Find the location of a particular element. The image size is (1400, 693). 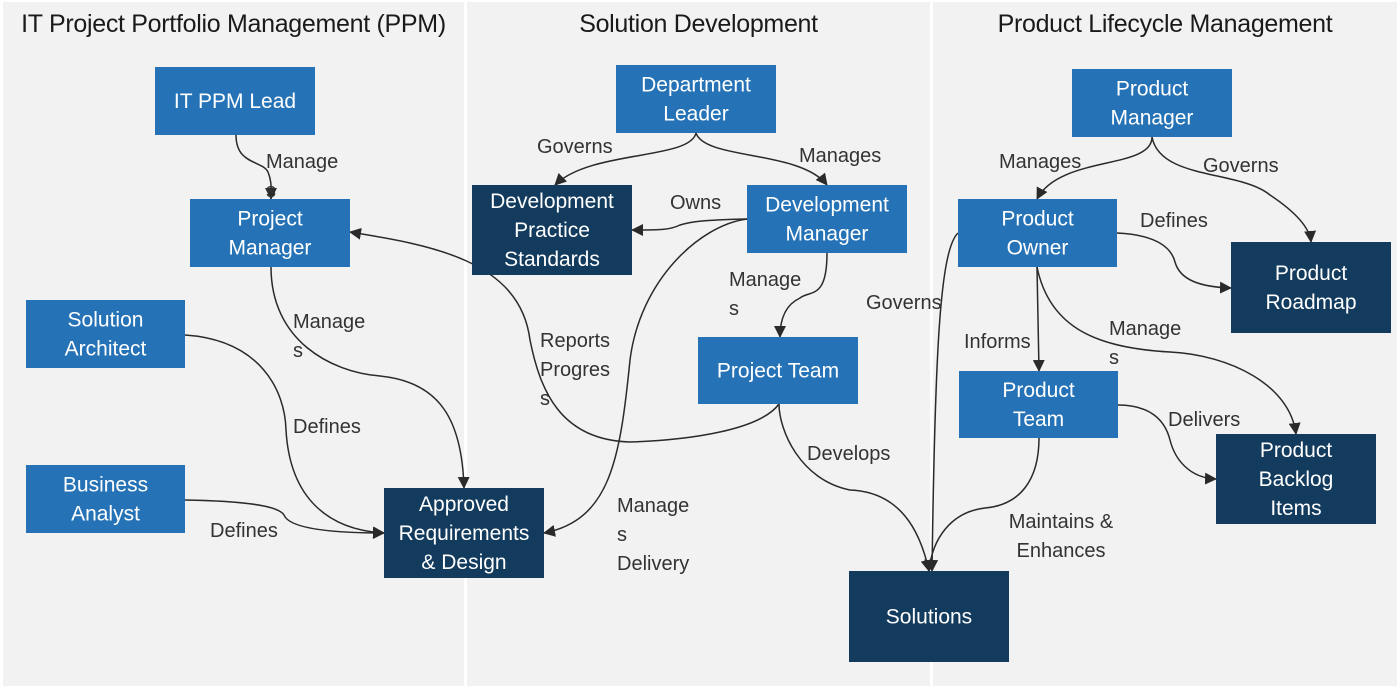

edge-label: Maintains & Enhances is located at coordinates (1061, 536).